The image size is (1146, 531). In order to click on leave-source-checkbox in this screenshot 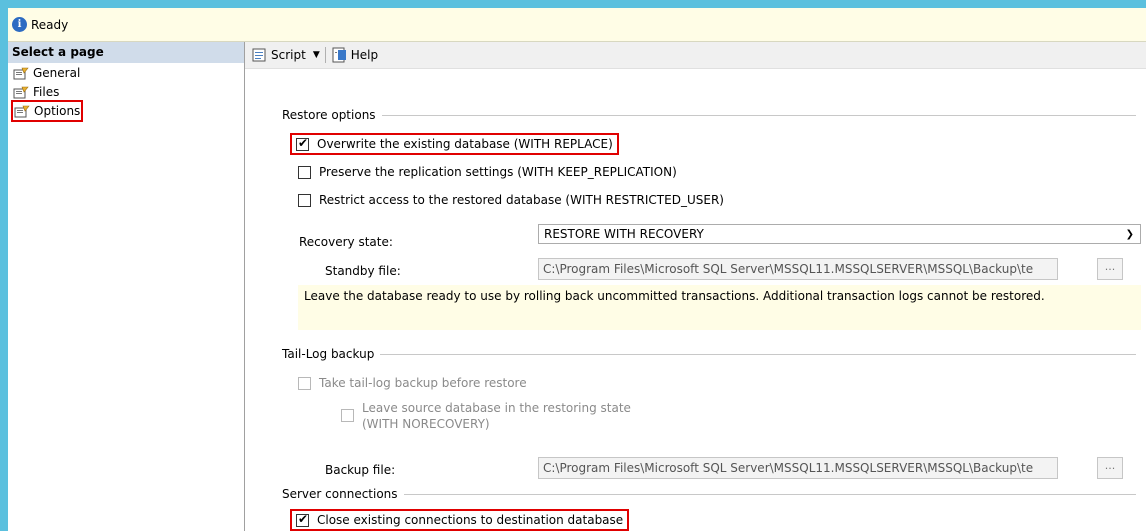, I will do `click(347, 415)`.